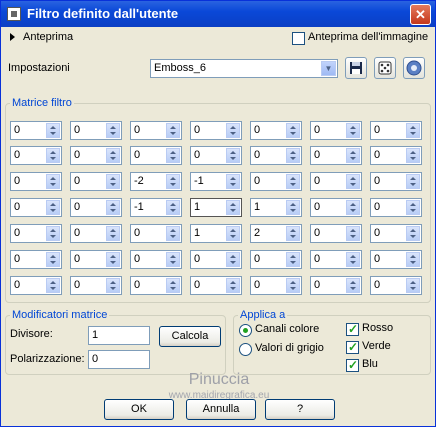 The height and width of the screenshot is (427, 436). Describe the element at coordinates (221, 409) in the screenshot. I see `cancel-button: Annulla` at that location.